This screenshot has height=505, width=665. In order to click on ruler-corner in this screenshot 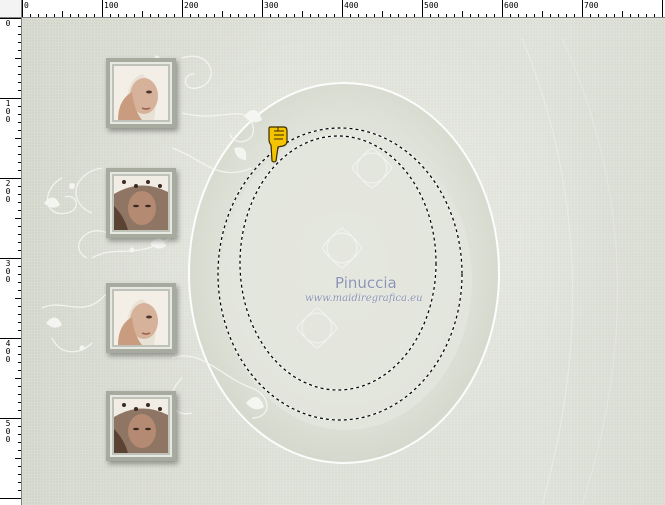, I will do `click(11, 9)`.